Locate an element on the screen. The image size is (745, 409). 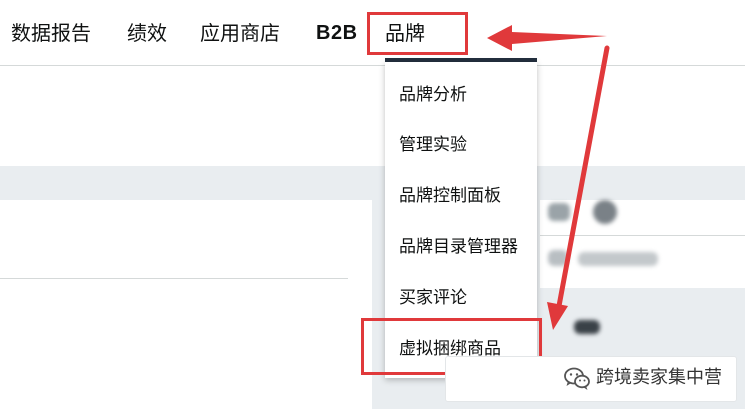
nav-item-b2b: B2B is located at coordinates (337, 33).